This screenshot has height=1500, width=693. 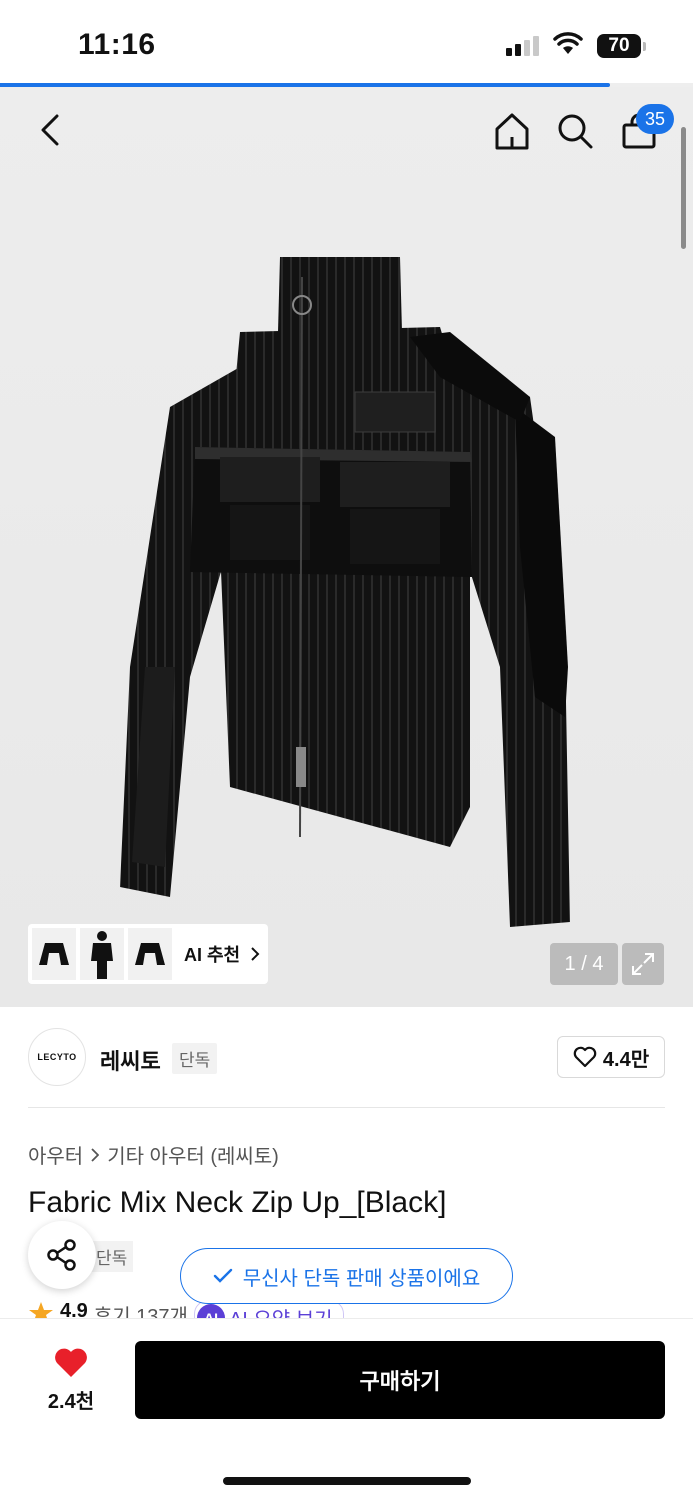 I want to click on cart-count-badge: 35, so click(x=655, y=119).